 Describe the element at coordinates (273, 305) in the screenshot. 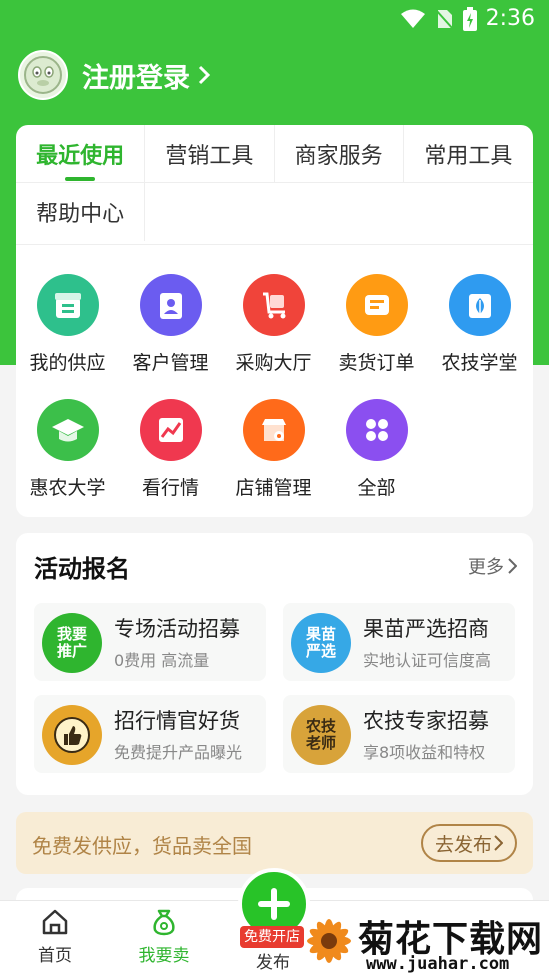

I see `cart-icon` at that location.